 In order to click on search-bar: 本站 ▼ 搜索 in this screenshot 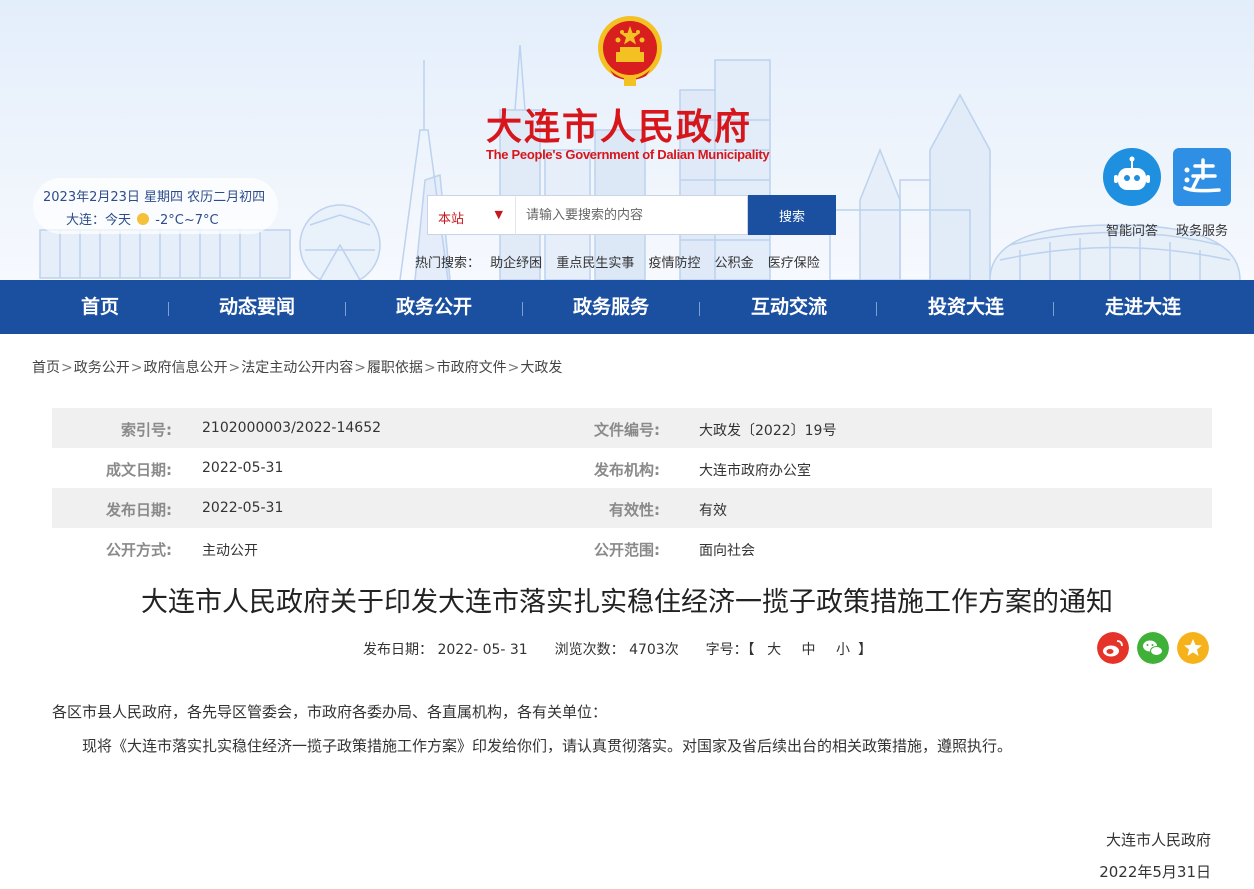, I will do `click(631, 215)`.